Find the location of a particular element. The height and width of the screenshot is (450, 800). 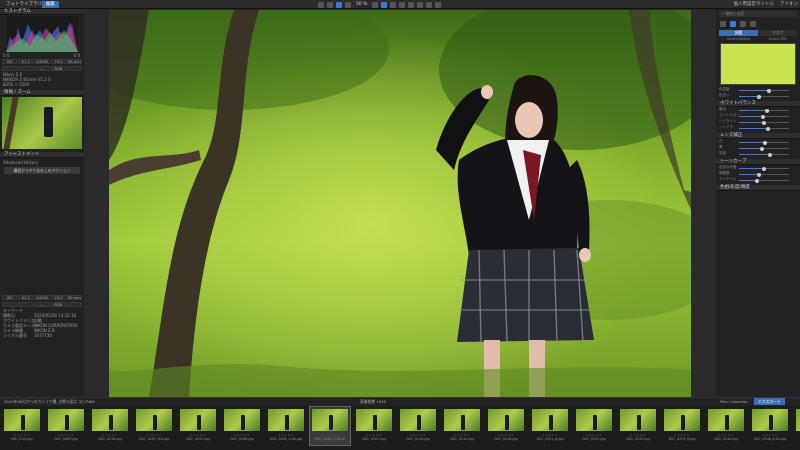

adjust-slider: 色合い is located at coordinates (758, 96).